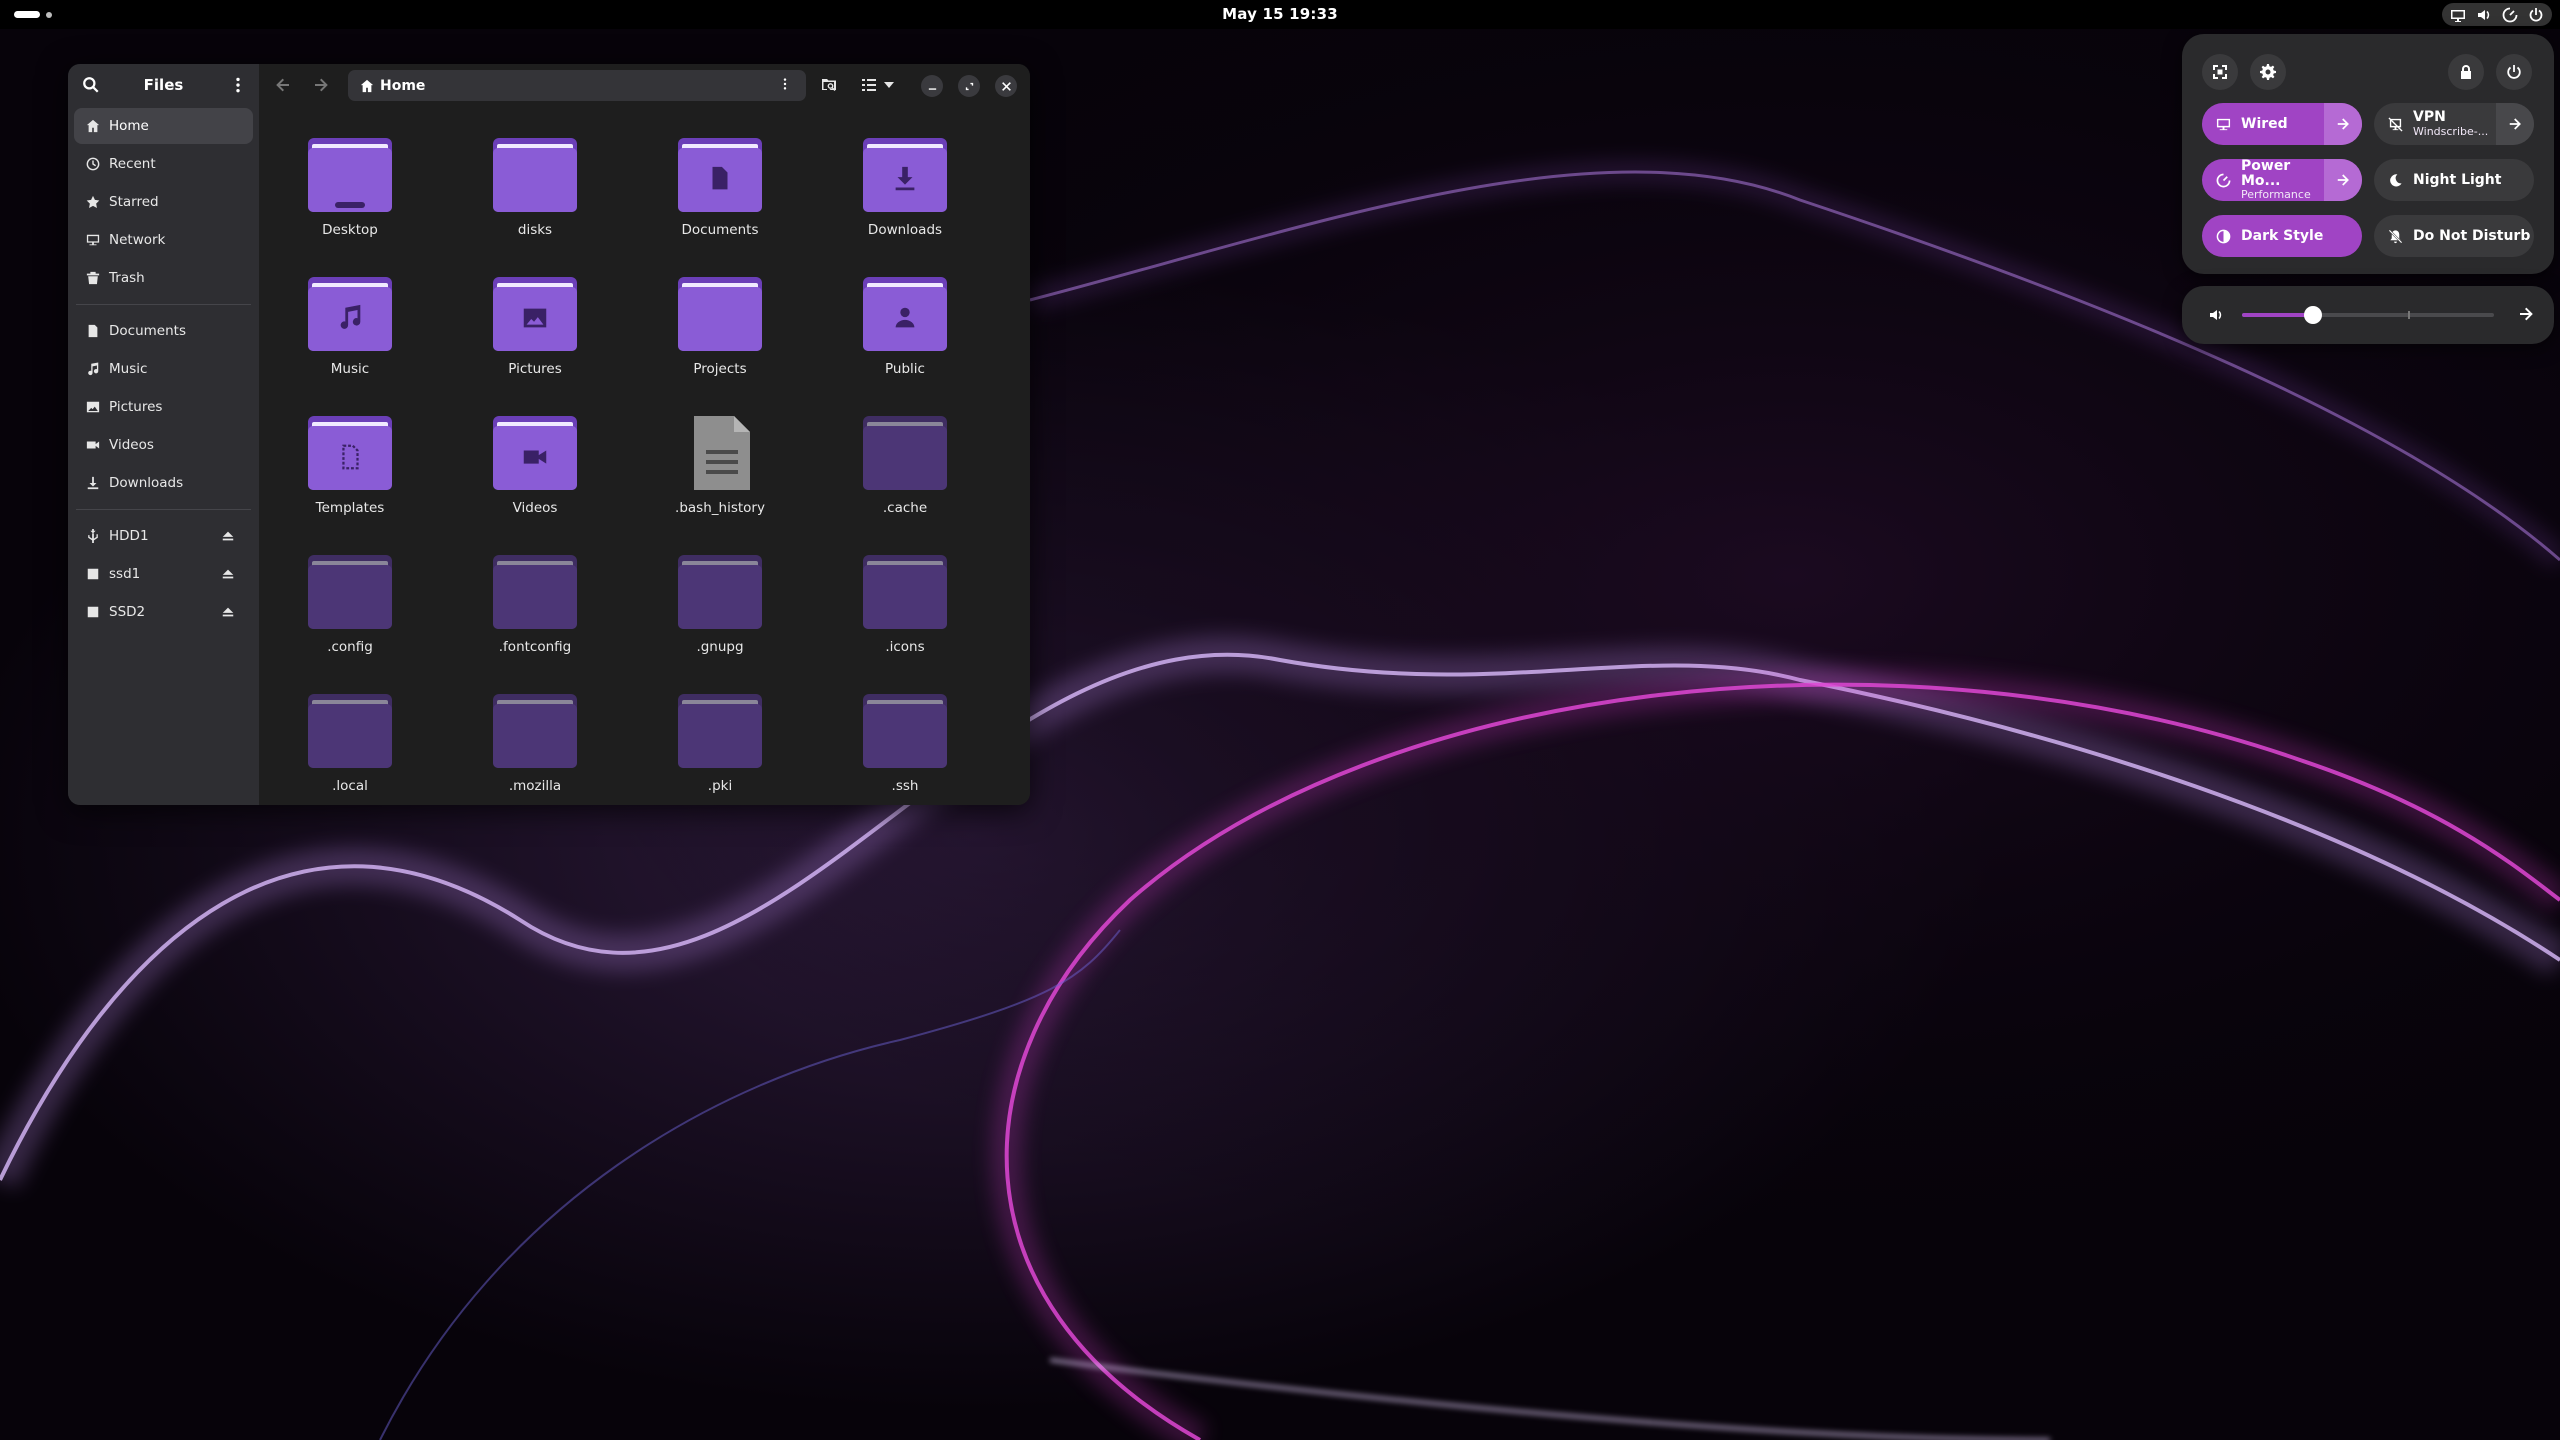  What do you see at coordinates (2472, 236) in the screenshot?
I see `do-not-disturb-label: Do Not Disturb` at bounding box center [2472, 236].